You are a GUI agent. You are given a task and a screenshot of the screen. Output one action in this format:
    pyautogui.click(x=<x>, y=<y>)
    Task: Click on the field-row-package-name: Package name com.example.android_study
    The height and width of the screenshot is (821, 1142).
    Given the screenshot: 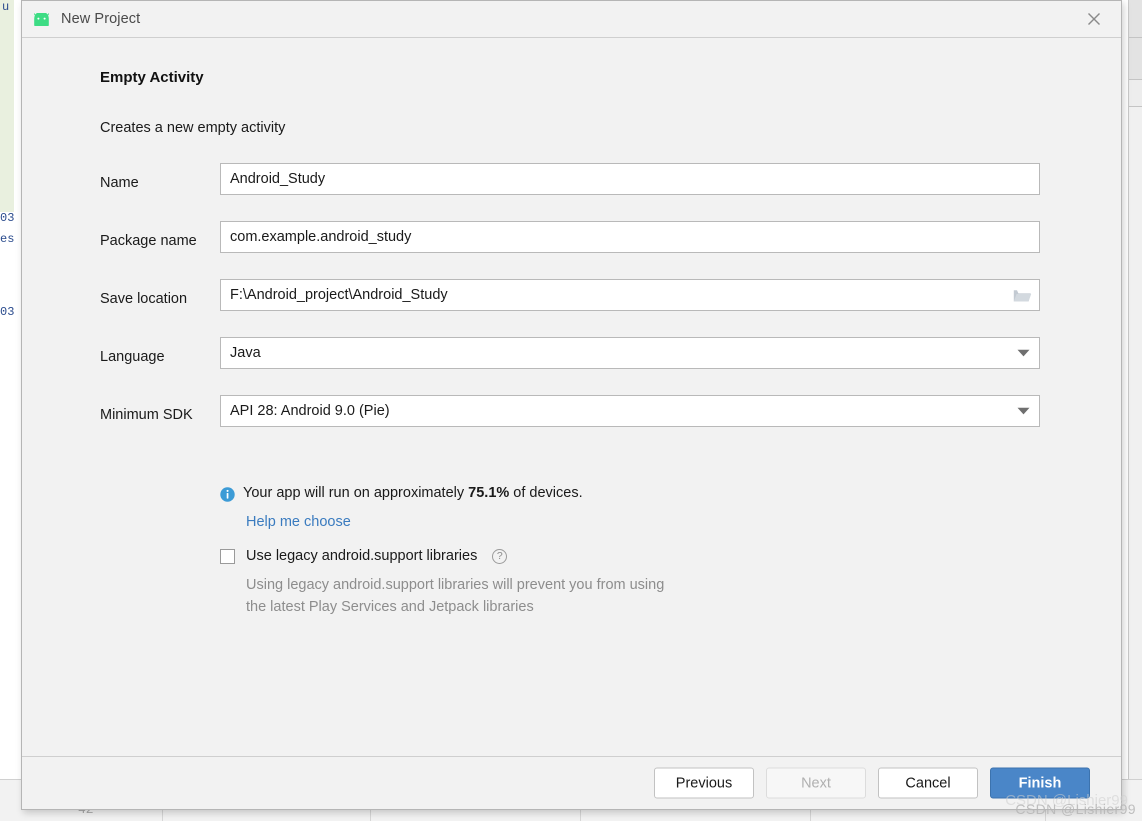 What is the action you would take?
    pyautogui.click(x=571, y=250)
    